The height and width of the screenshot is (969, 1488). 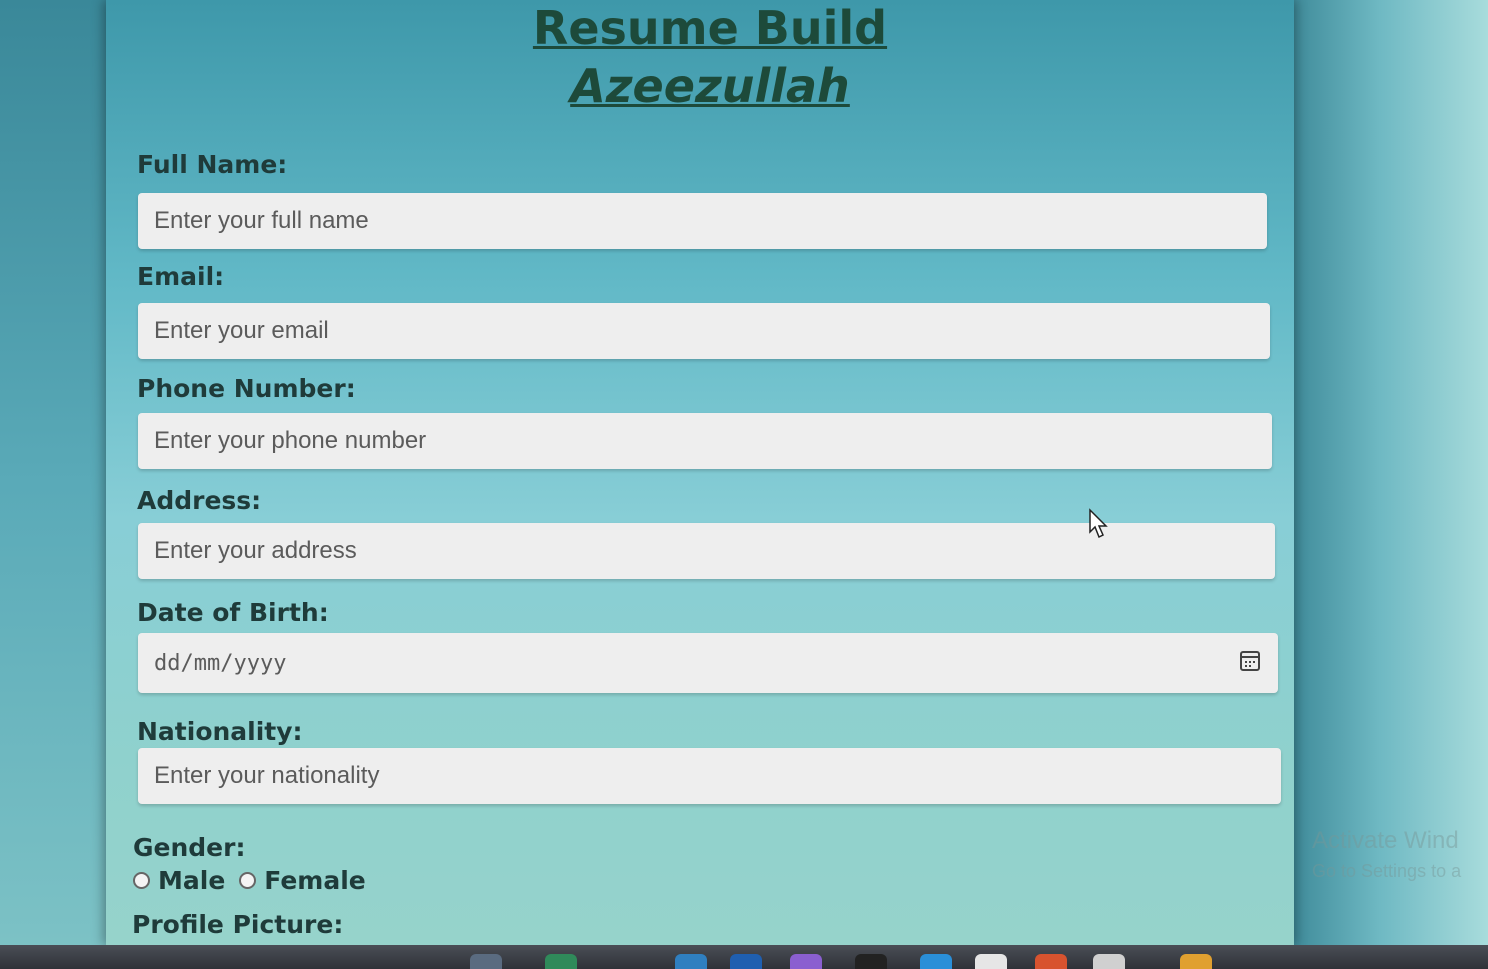 I want to click on taskbar, so click(x=744, y=957).